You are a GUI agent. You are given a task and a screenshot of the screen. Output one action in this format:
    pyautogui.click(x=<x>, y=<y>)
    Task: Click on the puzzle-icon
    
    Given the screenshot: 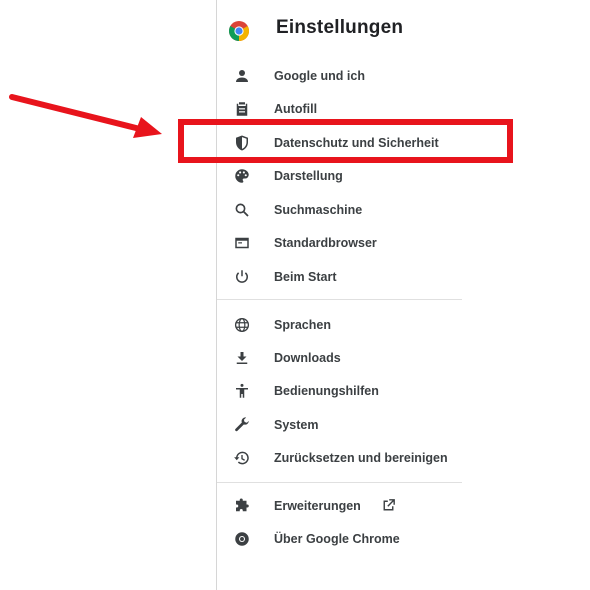 What is the action you would take?
    pyautogui.click(x=242, y=506)
    